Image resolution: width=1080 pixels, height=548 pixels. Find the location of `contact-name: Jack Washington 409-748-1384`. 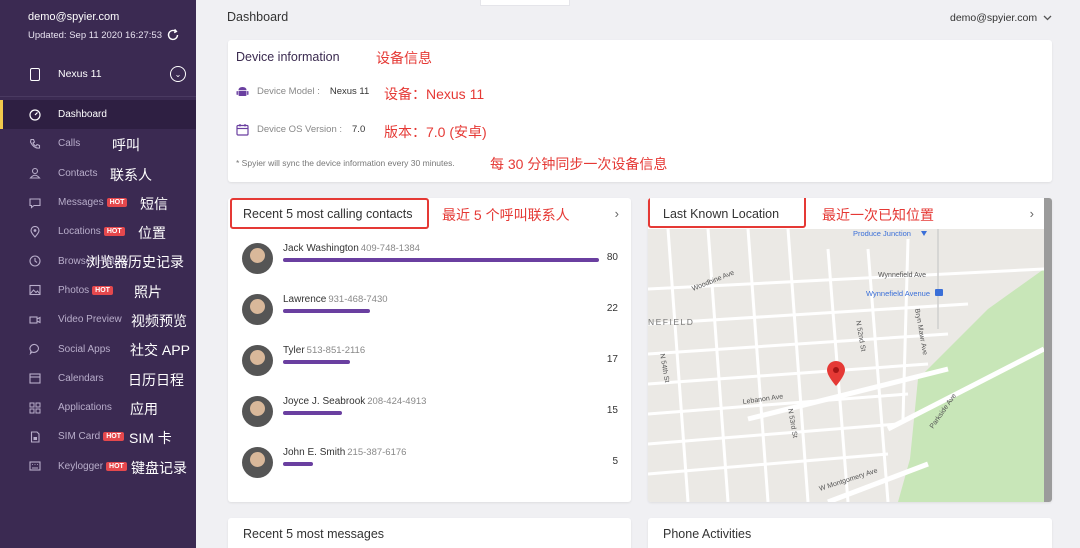

contact-name: Jack Washington 409-748-1384 is located at coordinates (351, 248).